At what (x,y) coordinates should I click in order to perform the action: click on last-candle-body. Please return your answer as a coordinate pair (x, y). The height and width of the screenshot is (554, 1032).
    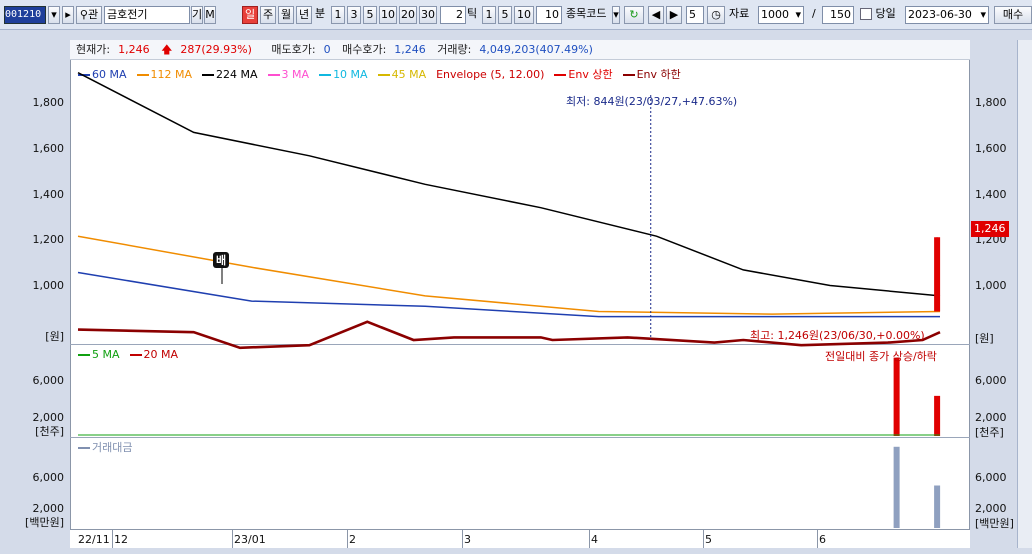
    Looking at the image, I should click on (937, 274).